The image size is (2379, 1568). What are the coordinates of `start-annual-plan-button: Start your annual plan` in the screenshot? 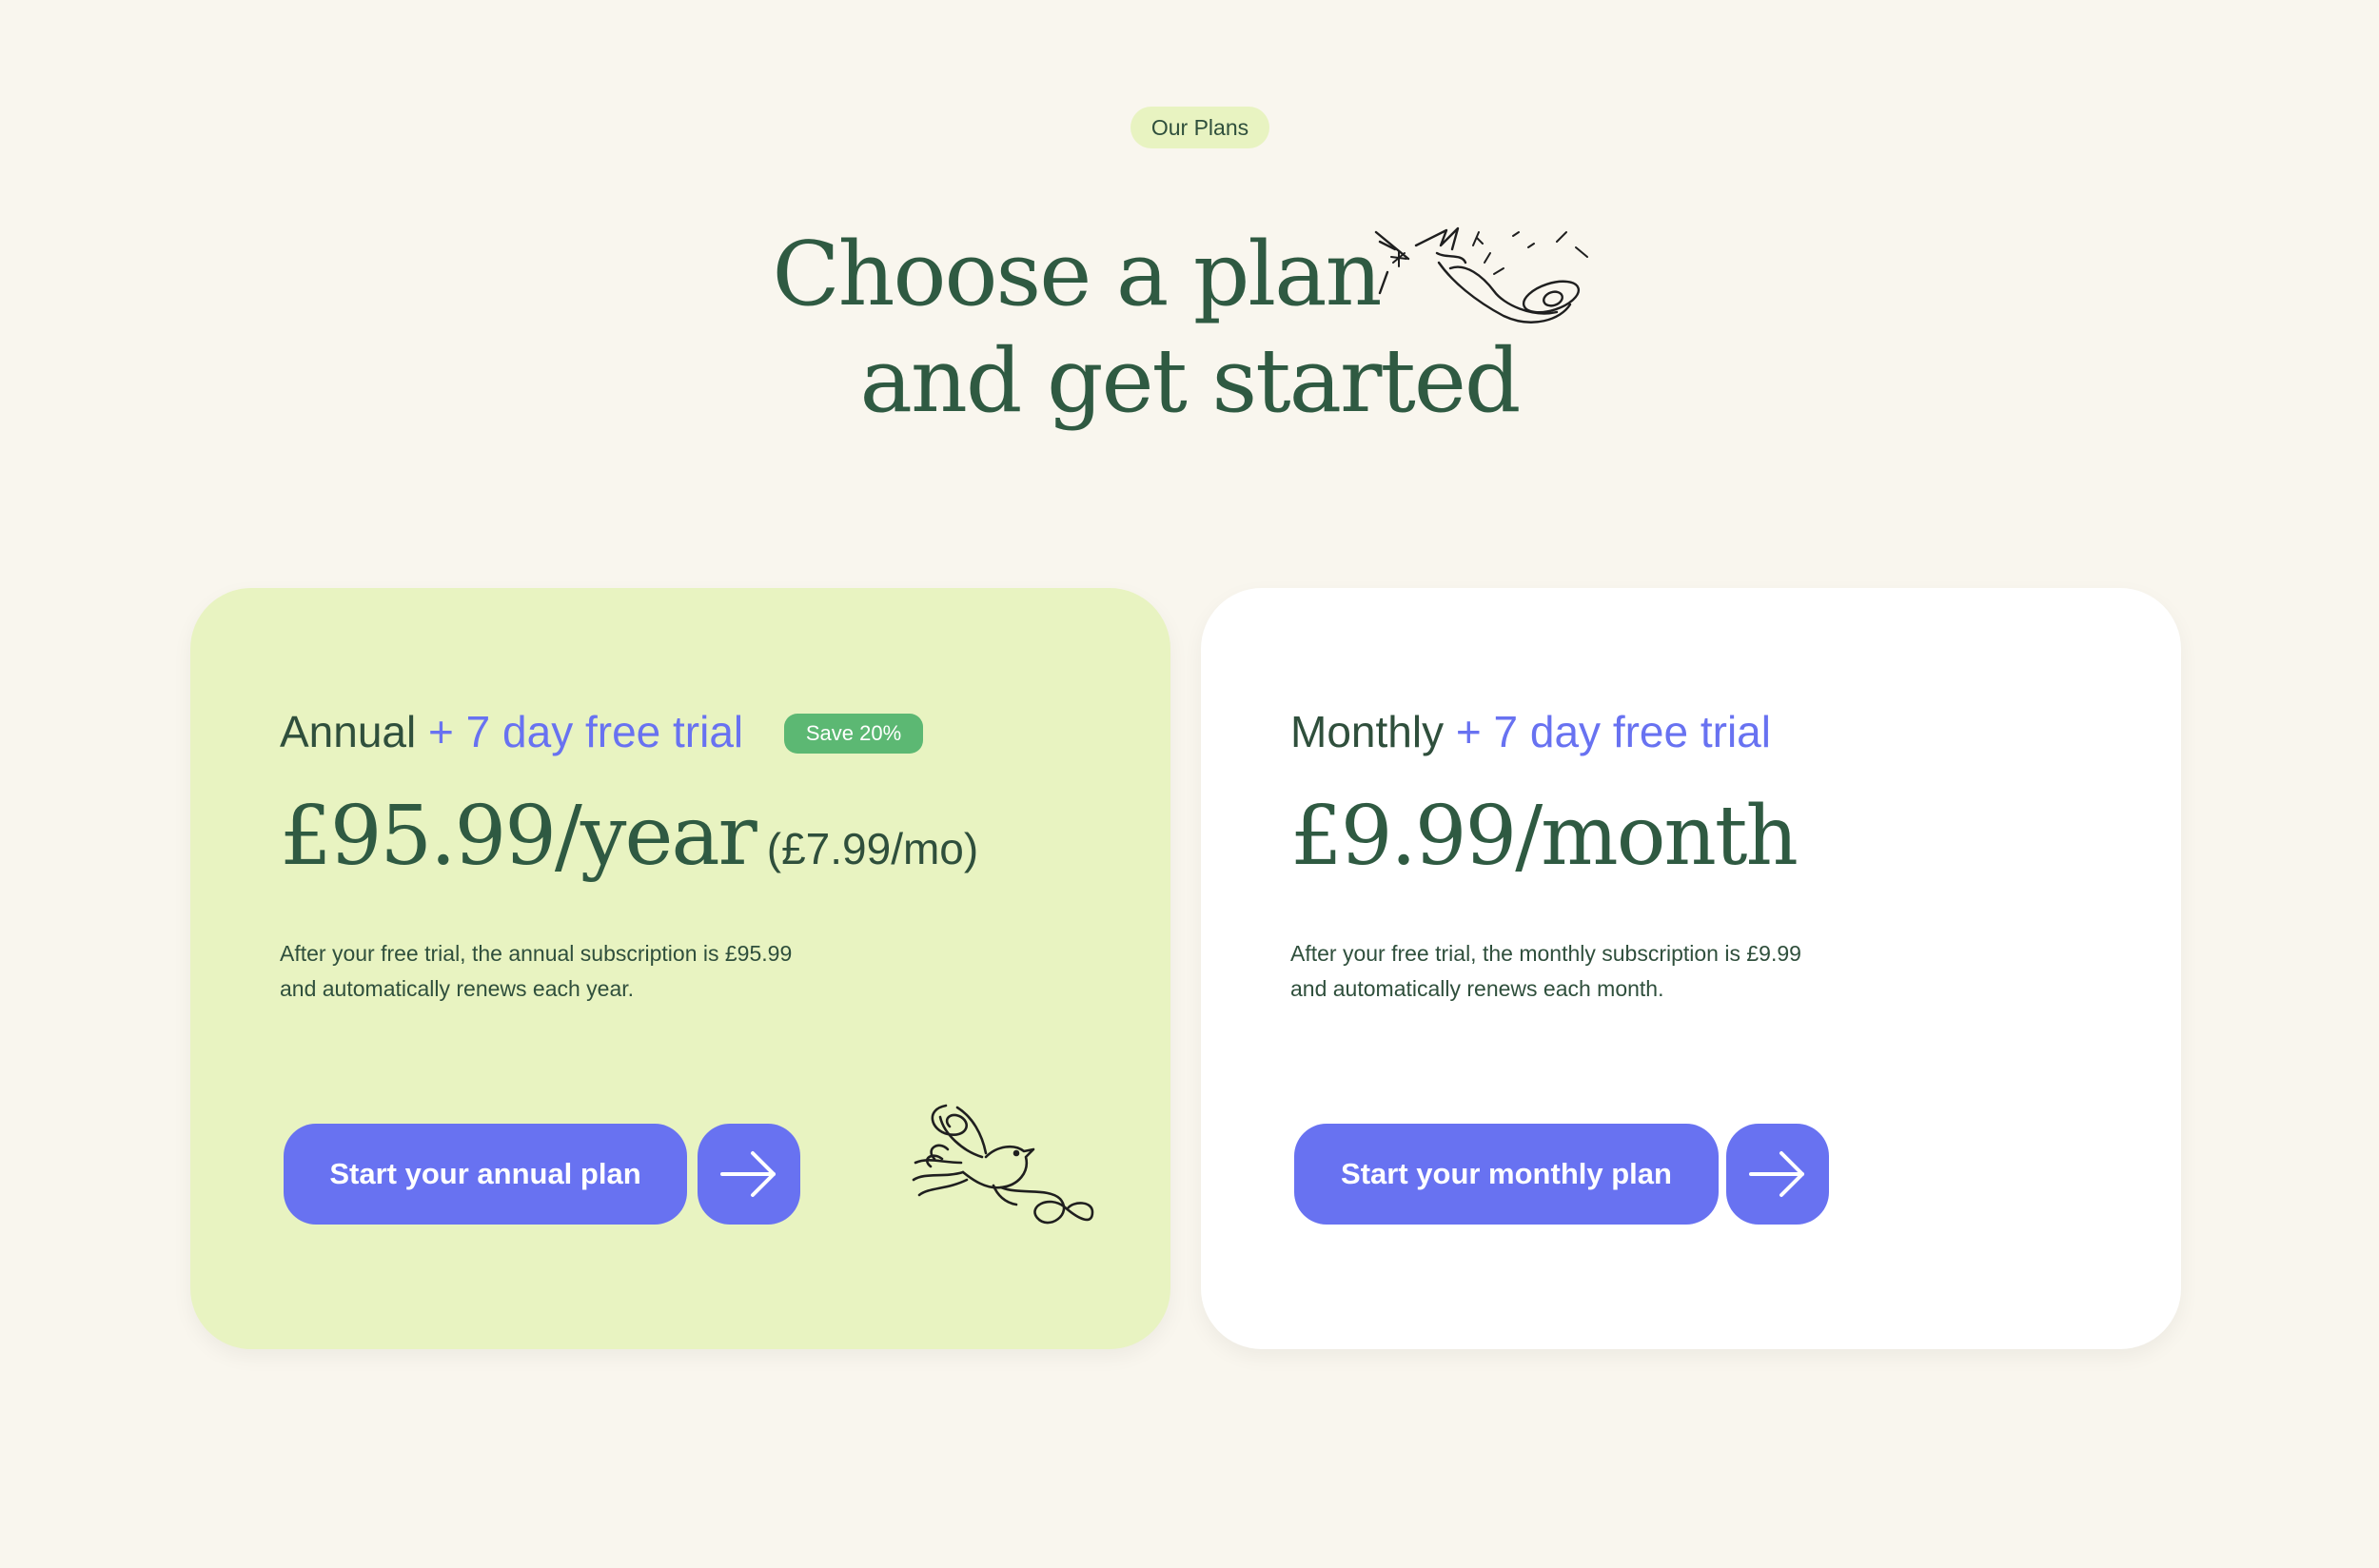 It's located at (485, 1174).